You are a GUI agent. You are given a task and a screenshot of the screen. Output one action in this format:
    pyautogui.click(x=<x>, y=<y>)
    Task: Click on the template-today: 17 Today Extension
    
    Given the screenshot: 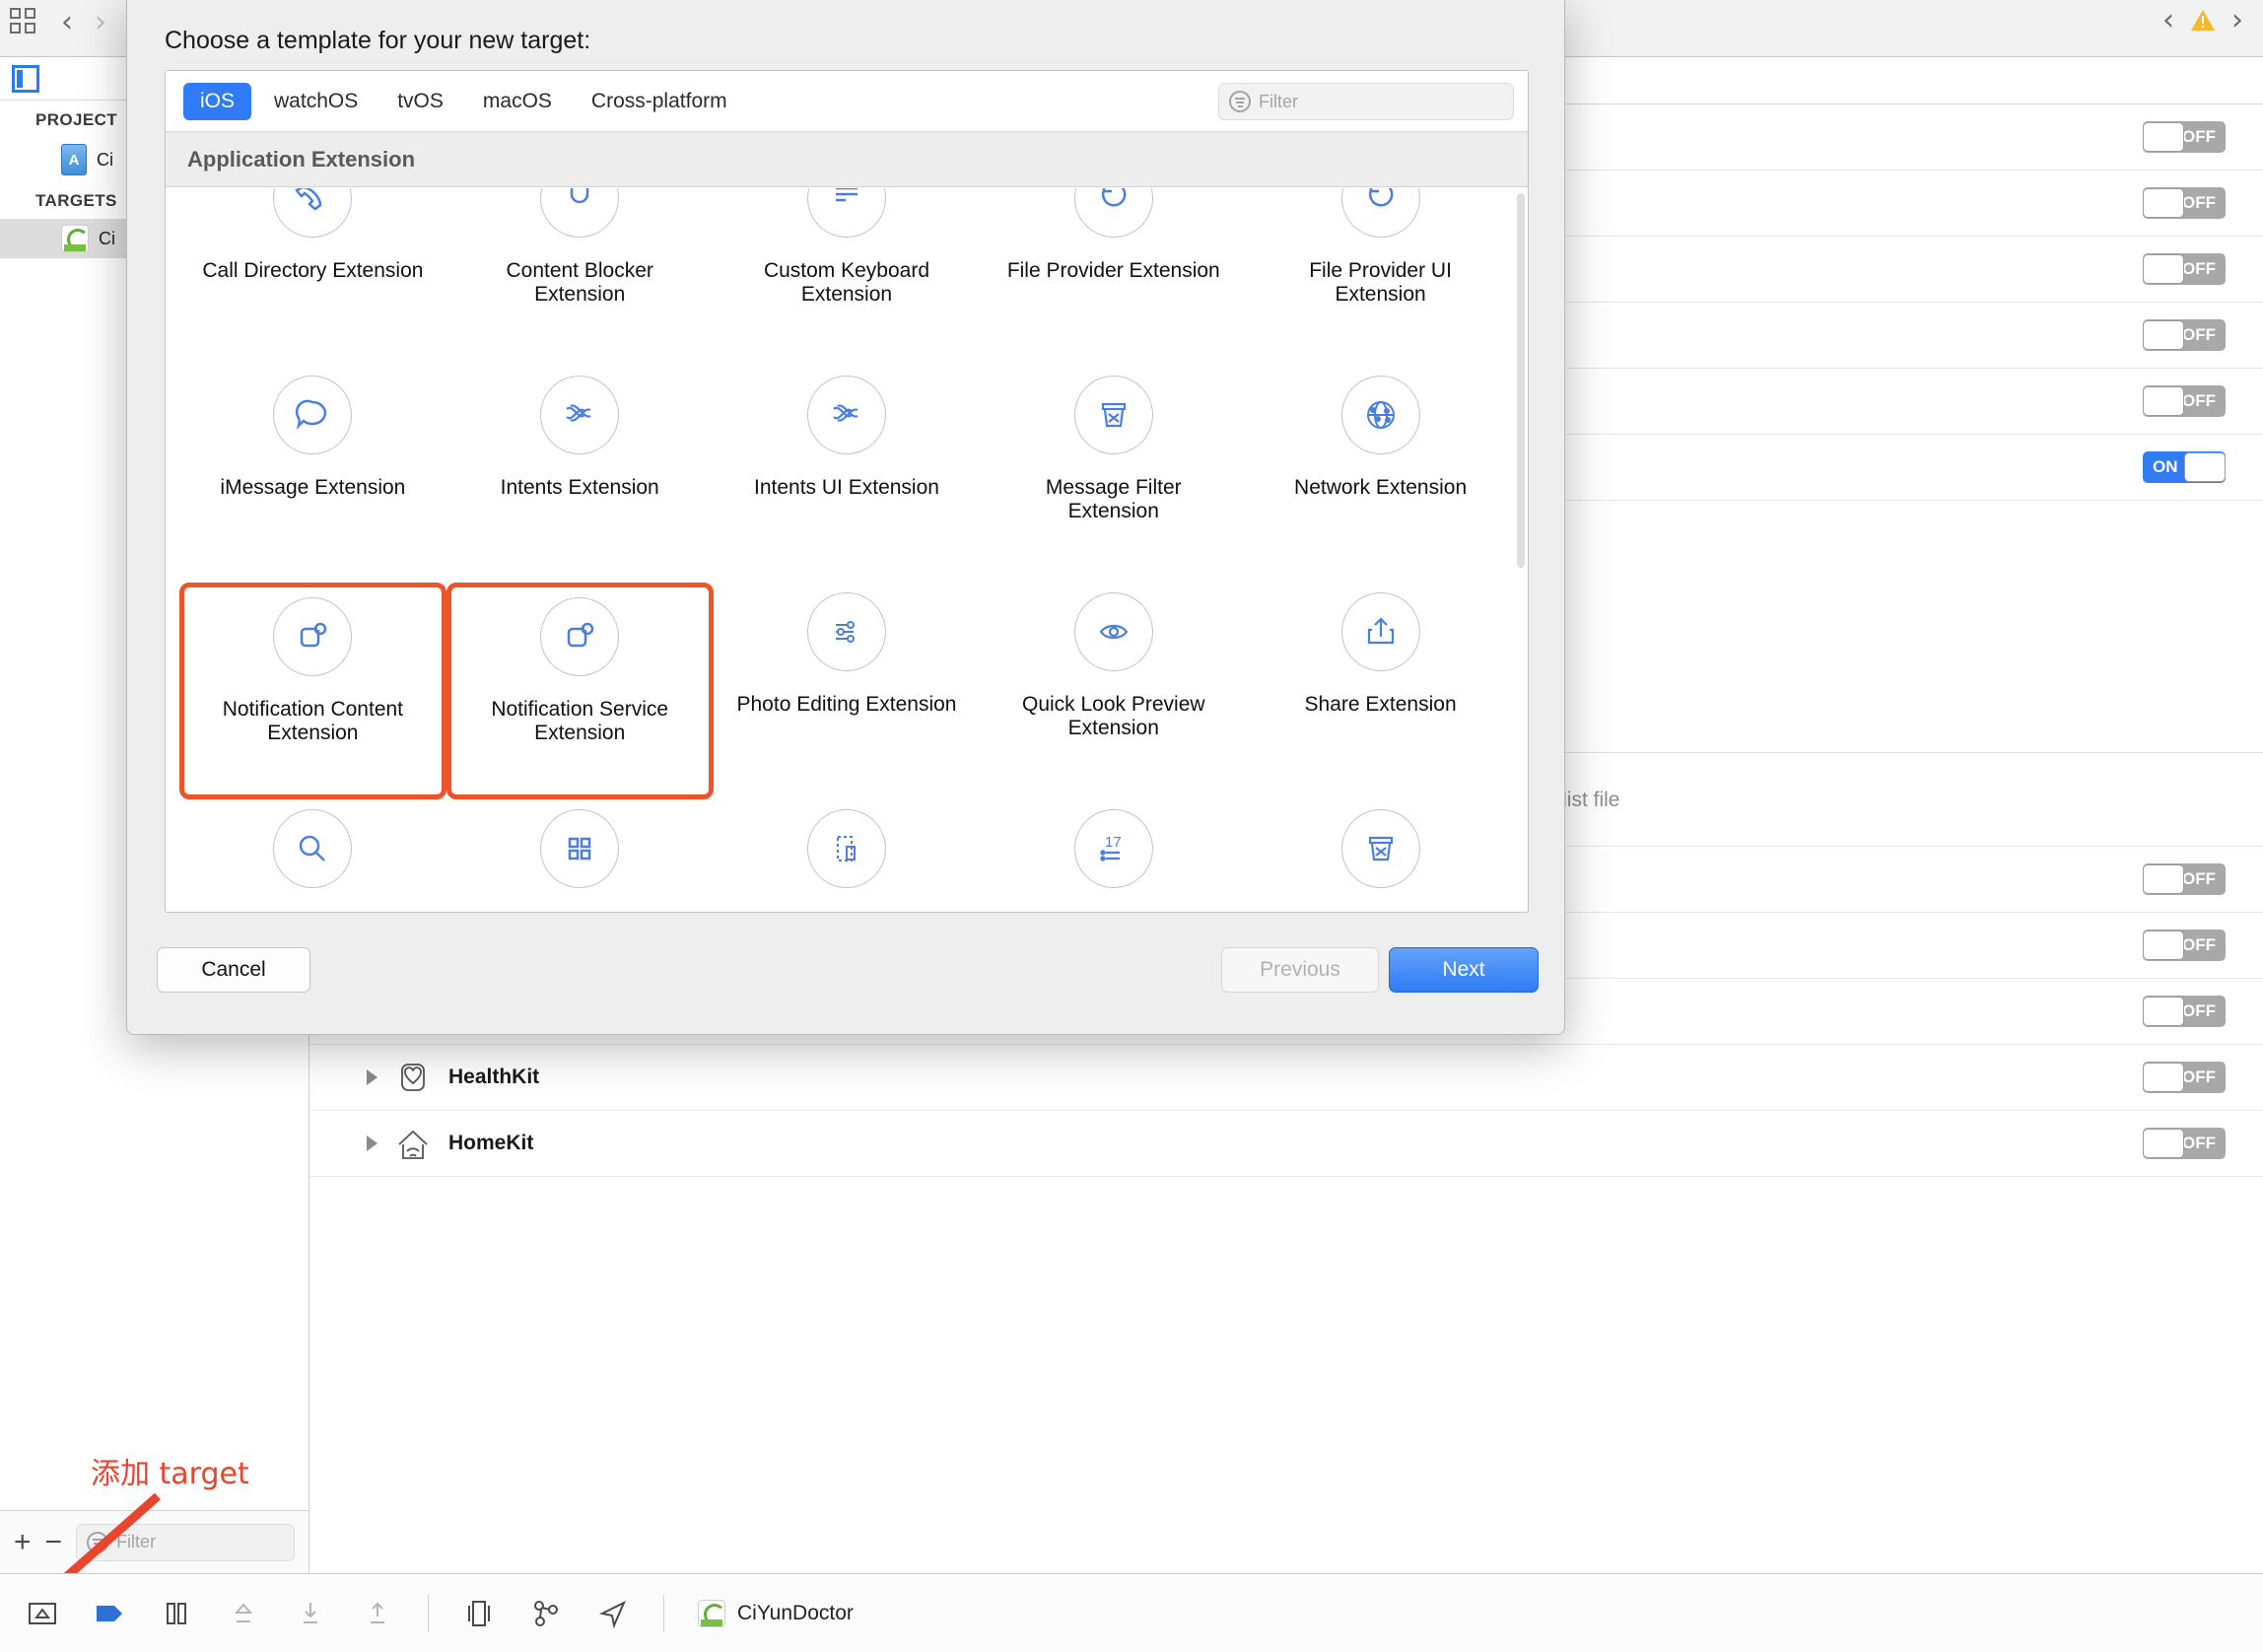 What is the action you would take?
    pyautogui.click(x=1113, y=855)
    